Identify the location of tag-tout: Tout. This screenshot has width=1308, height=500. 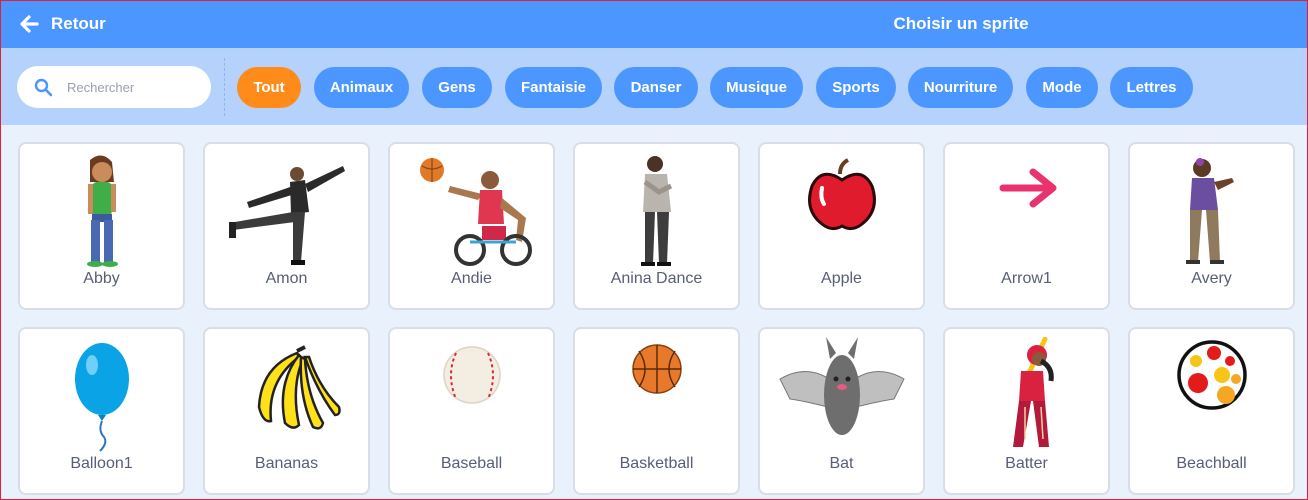
(269, 87).